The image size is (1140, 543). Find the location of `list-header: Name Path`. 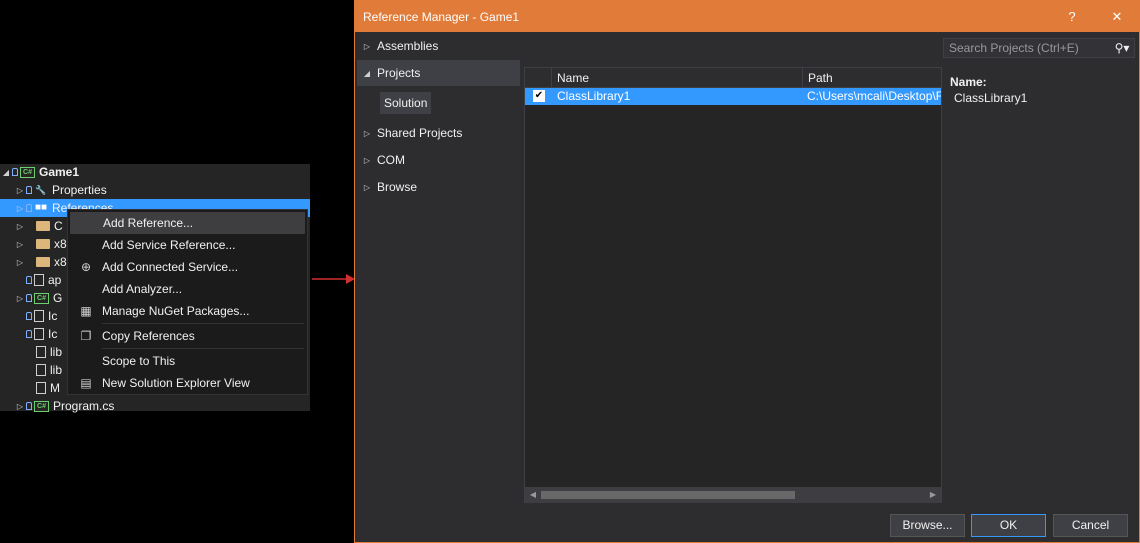

list-header: Name Path is located at coordinates (733, 78).